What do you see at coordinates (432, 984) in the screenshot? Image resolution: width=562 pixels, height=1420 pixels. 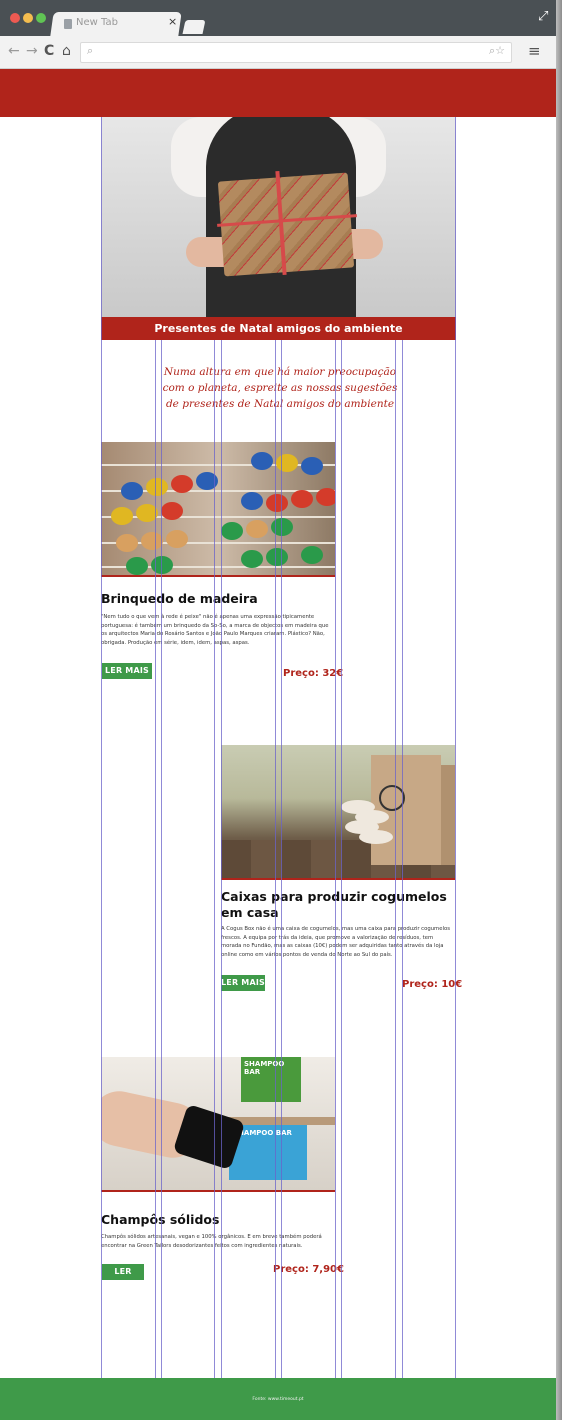 I see `product-price: Preço: 10€` at bounding box center [432, 984].